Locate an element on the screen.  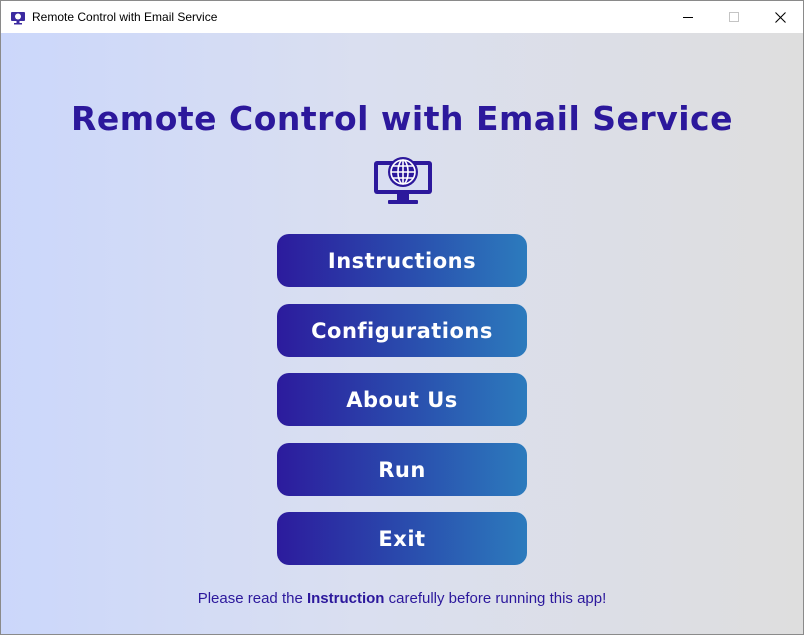
about-us-button: About Us is located at coordinates (402, 399).